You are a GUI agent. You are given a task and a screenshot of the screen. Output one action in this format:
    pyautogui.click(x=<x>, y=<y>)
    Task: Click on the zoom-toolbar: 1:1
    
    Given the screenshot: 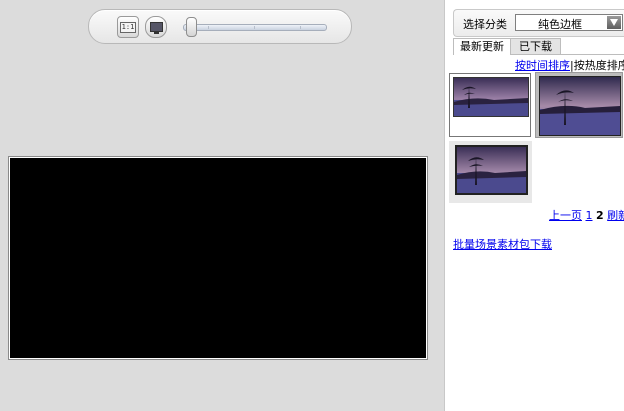 What is the action you would take?
    pyautogui.click(x=220, y=26)
    